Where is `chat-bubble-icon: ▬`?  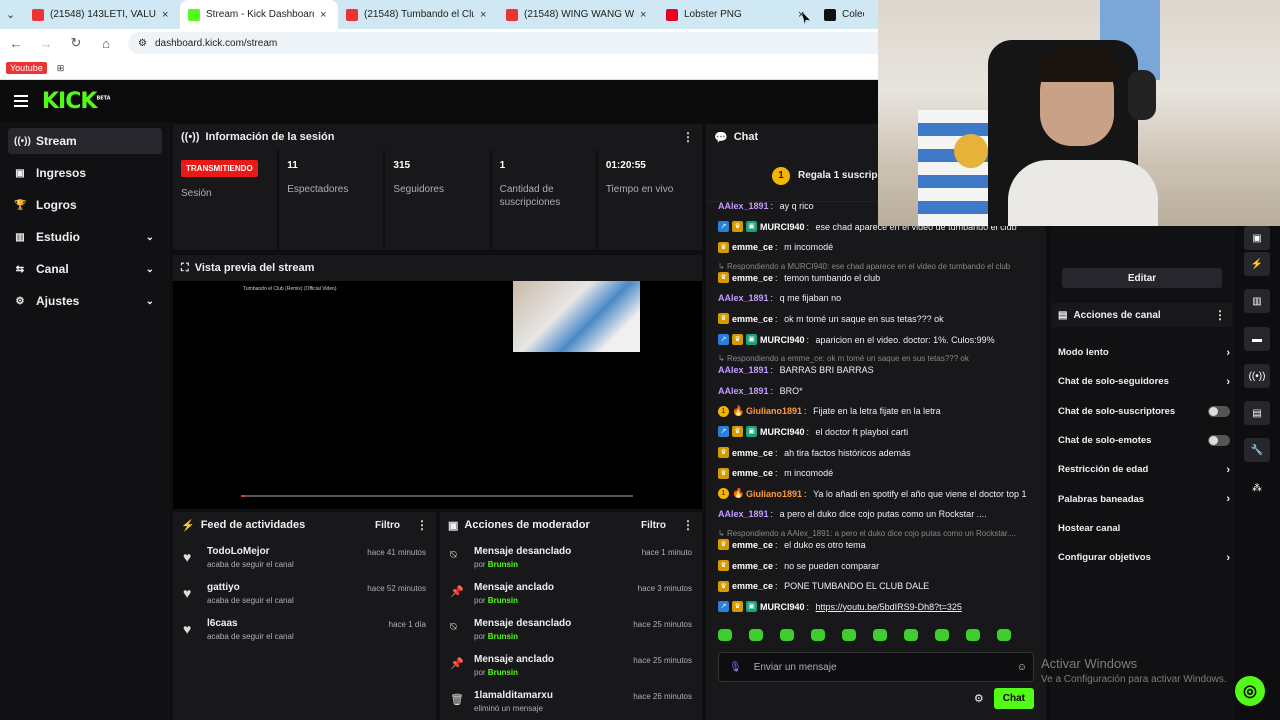 chat-bubble-icon: ▬ is located at coordinates (1257, 339).